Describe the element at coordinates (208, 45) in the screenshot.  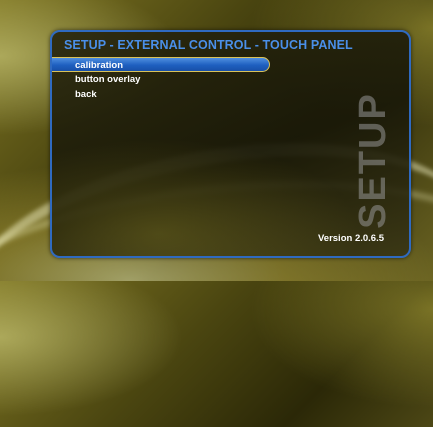
I see `page-title: SETUP - EXTERNAL CONTROL - TOUCH PANEL` at that location.